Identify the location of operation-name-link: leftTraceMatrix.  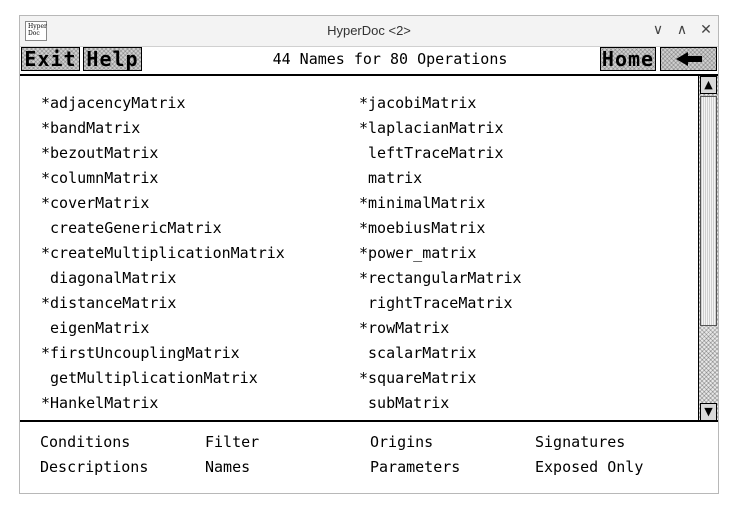
(440, 153).